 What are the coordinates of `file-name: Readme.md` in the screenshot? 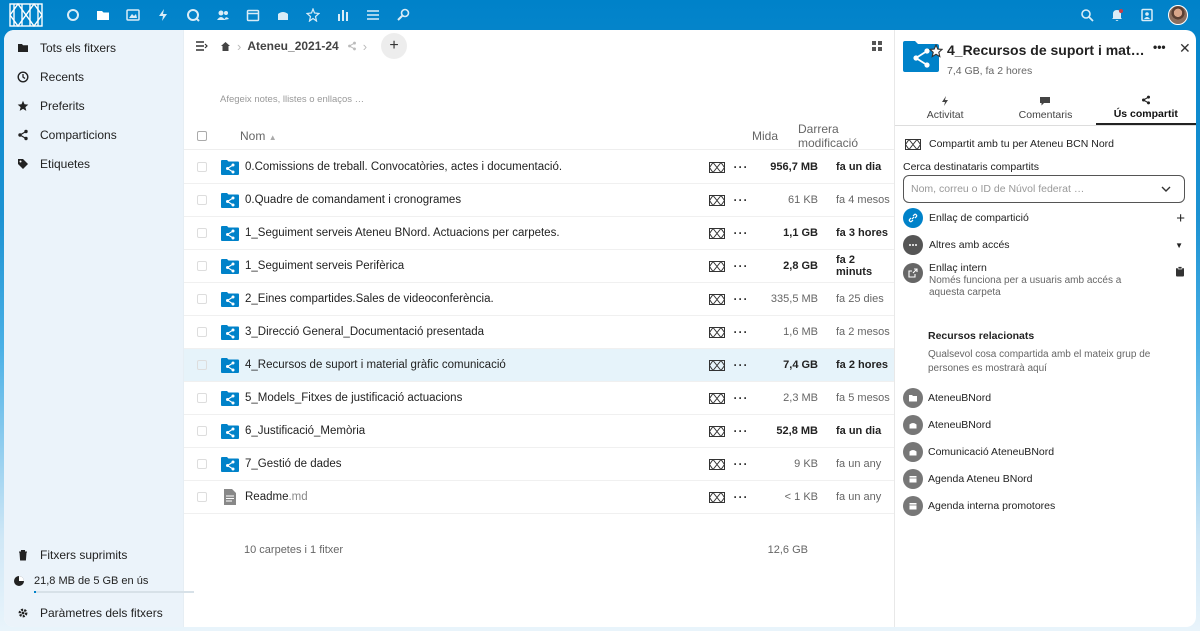 It's located at (476, 497).